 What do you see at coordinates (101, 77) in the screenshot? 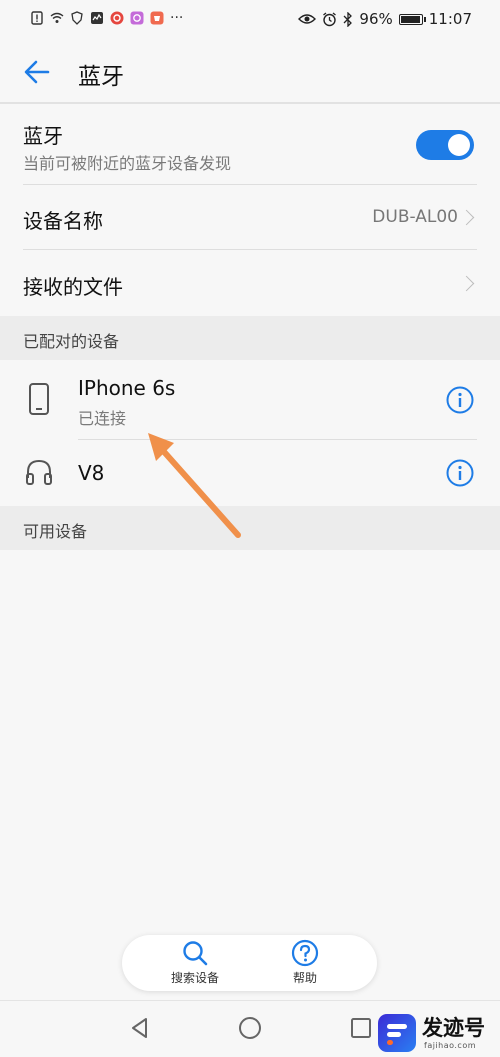
I see `page-title: 蓝牙` at bounding box center [101, 77].